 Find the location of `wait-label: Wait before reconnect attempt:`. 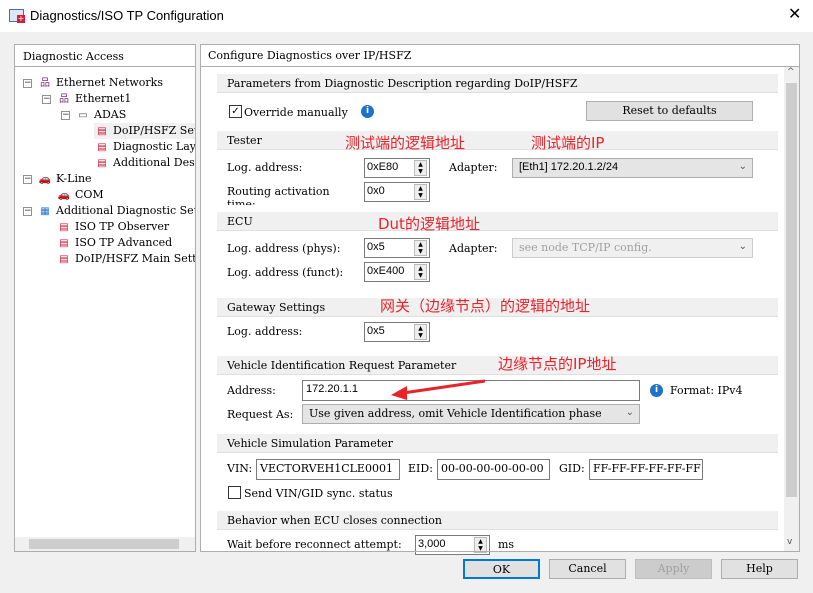

wait-label: Wait before reconnect attempt: is located at coordinates (314, 544).